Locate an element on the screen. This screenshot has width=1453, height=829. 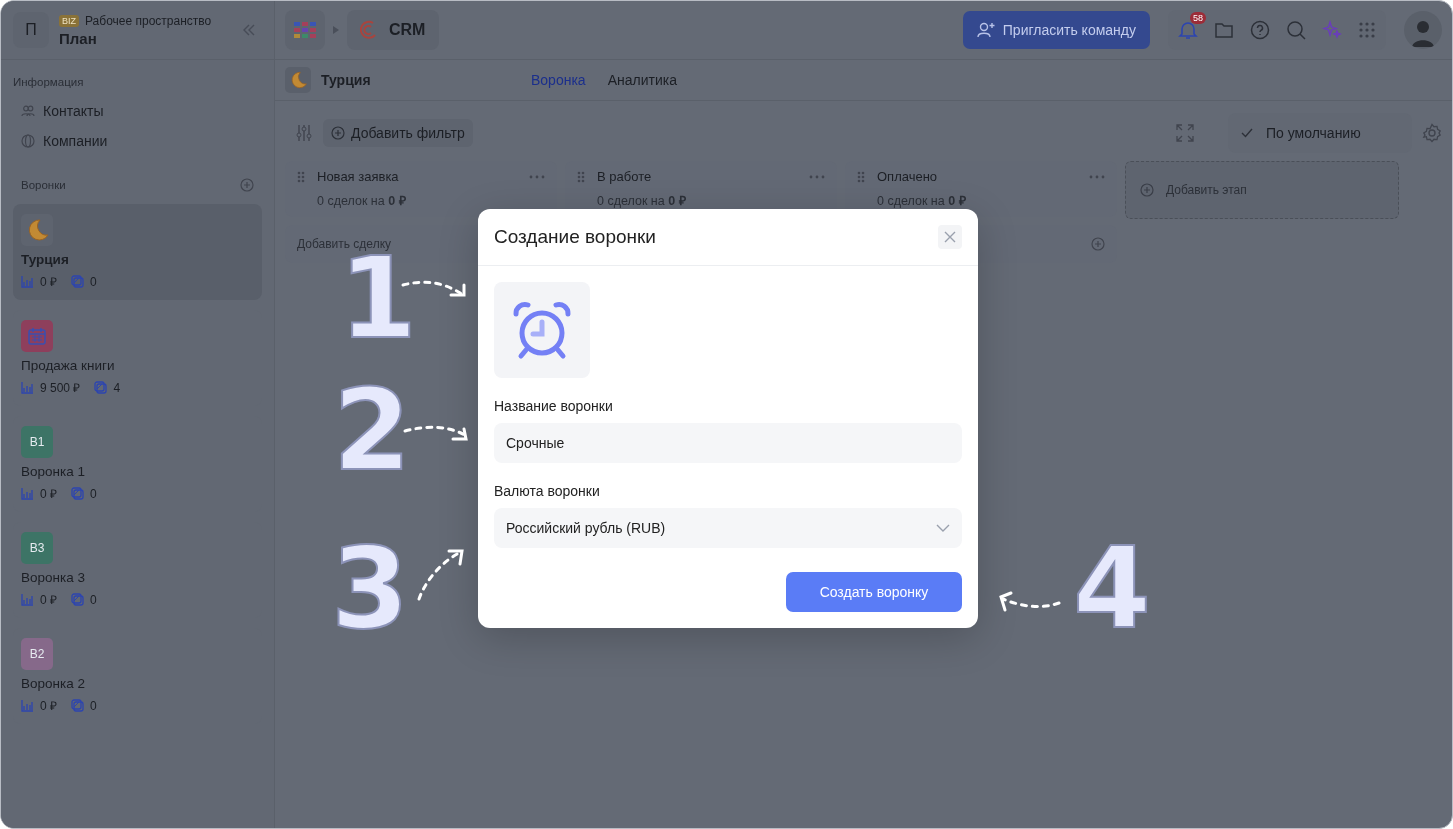
stage-name: Оплачено is located at coordinates (908, 176).